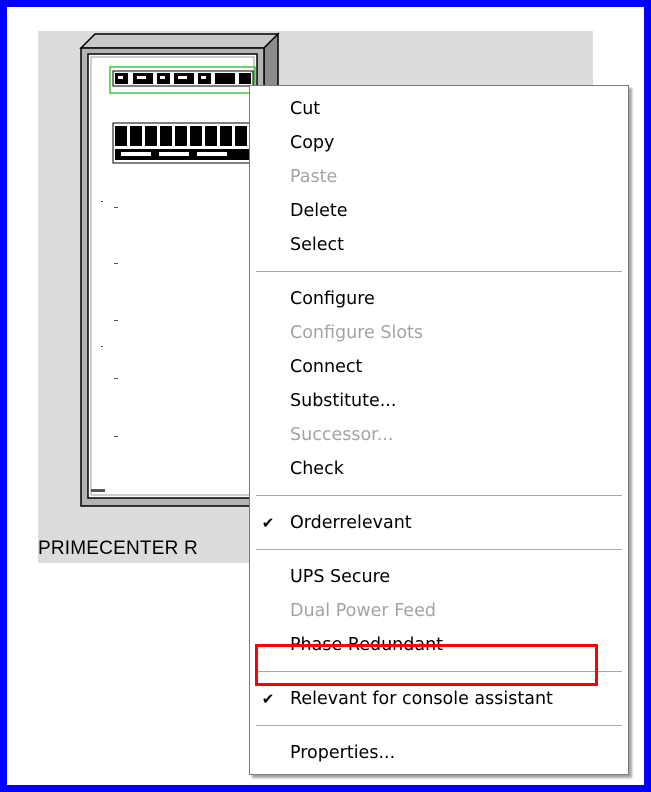 The image size is (651, 792). I want to click on menu-item-copy: Copy, so click(439, 143).